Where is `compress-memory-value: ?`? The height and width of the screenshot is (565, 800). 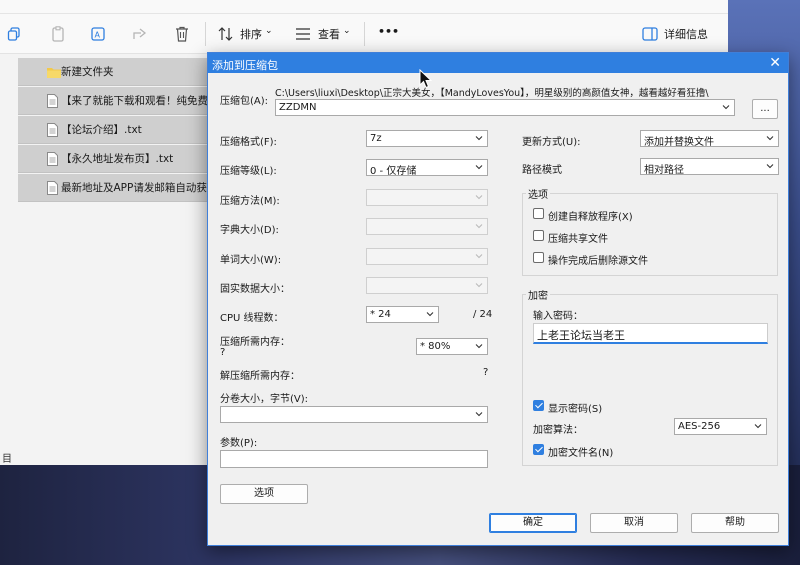
compress-memory-value: ? is located at coordinates (223, 352).